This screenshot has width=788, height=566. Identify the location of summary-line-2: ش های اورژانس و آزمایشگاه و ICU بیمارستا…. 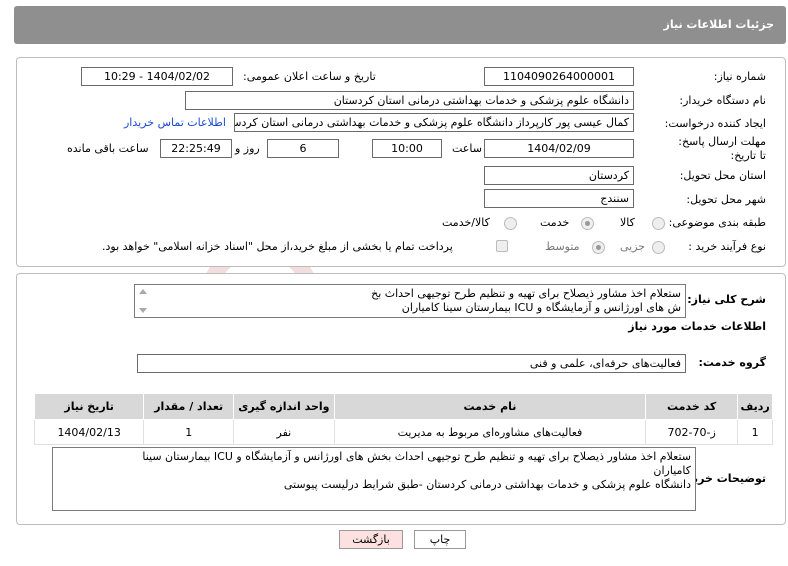
(541, 307).